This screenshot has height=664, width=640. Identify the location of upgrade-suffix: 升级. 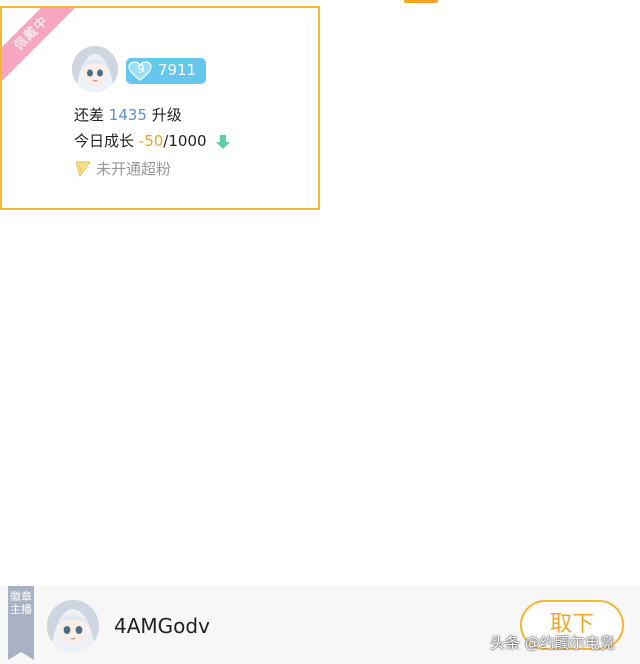
(166, 115).